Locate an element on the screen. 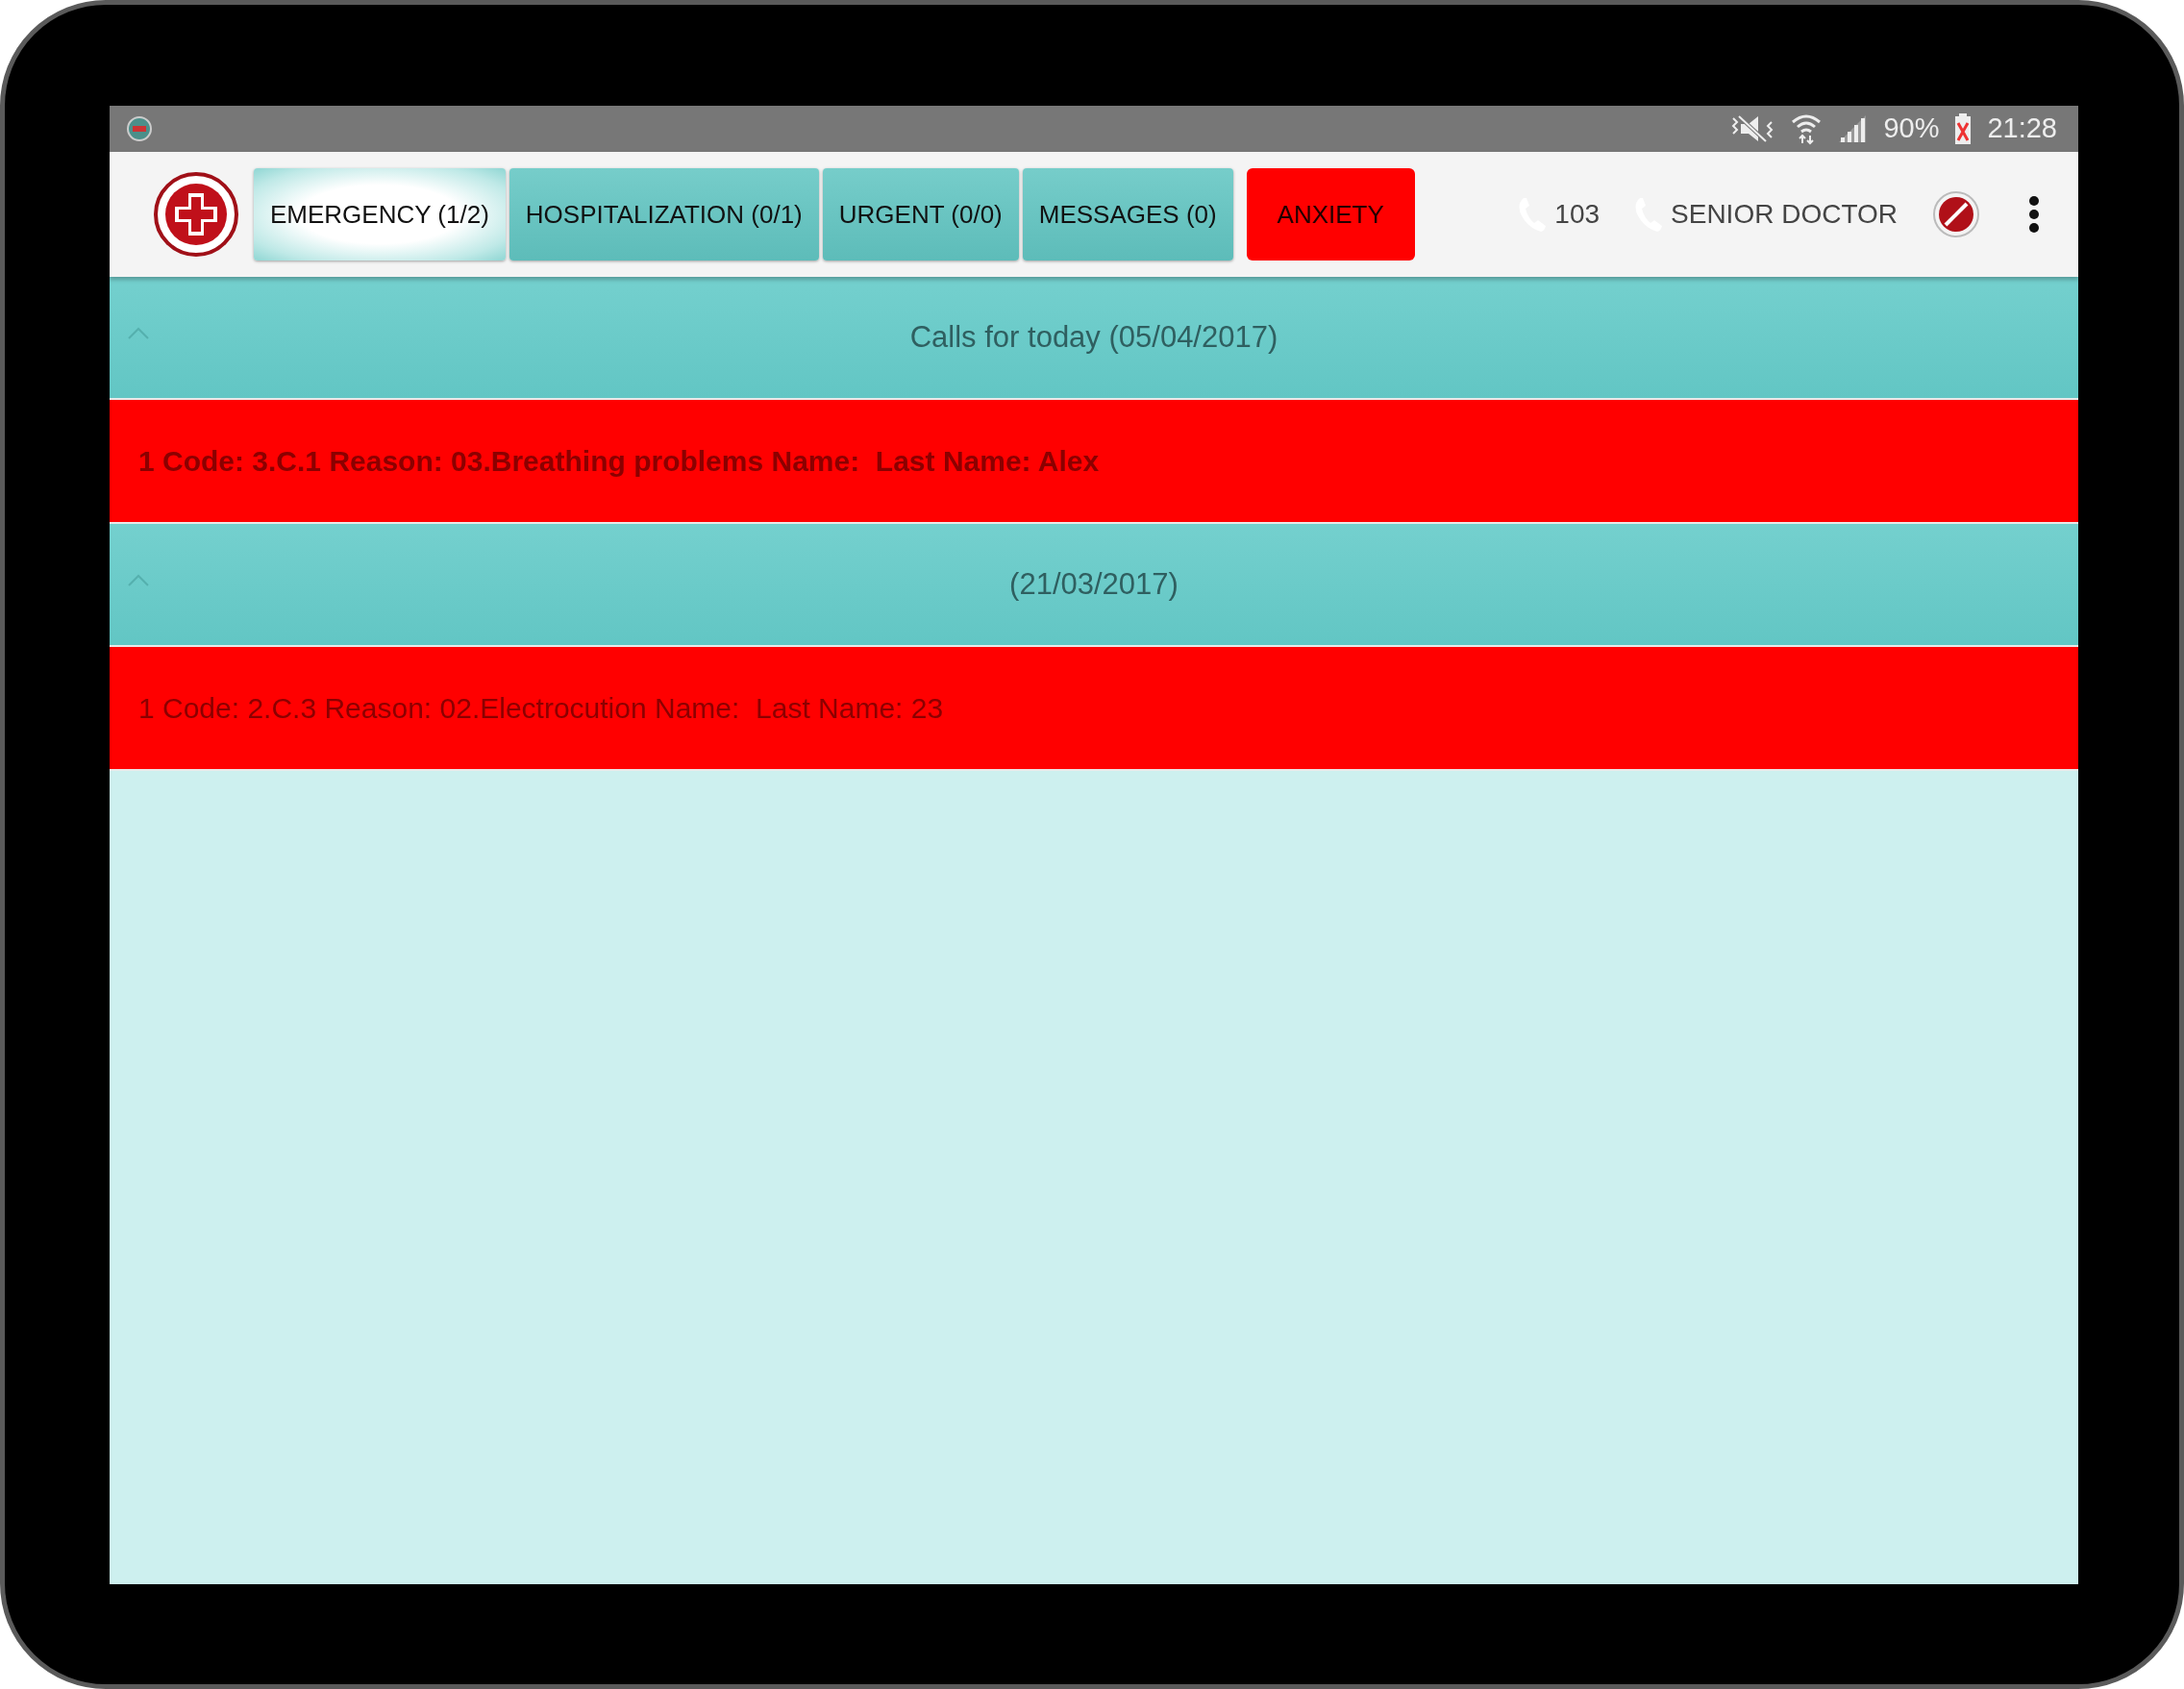 This screenshot has width=2184, height=1689. phone-label: 103 is located at coordinates (1578, 214).